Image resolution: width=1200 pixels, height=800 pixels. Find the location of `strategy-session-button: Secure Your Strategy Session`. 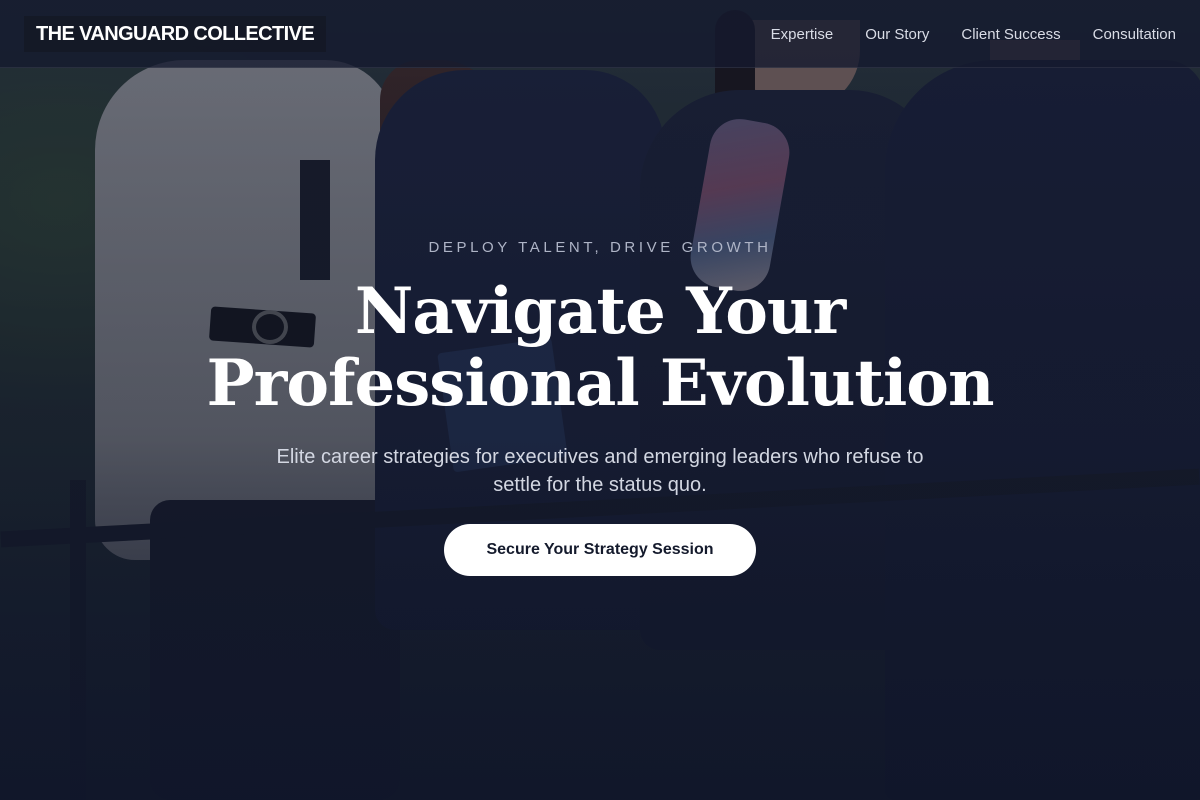

strategy-session-button: Secure Your Strategy Session is located at coordinates (600, 550).